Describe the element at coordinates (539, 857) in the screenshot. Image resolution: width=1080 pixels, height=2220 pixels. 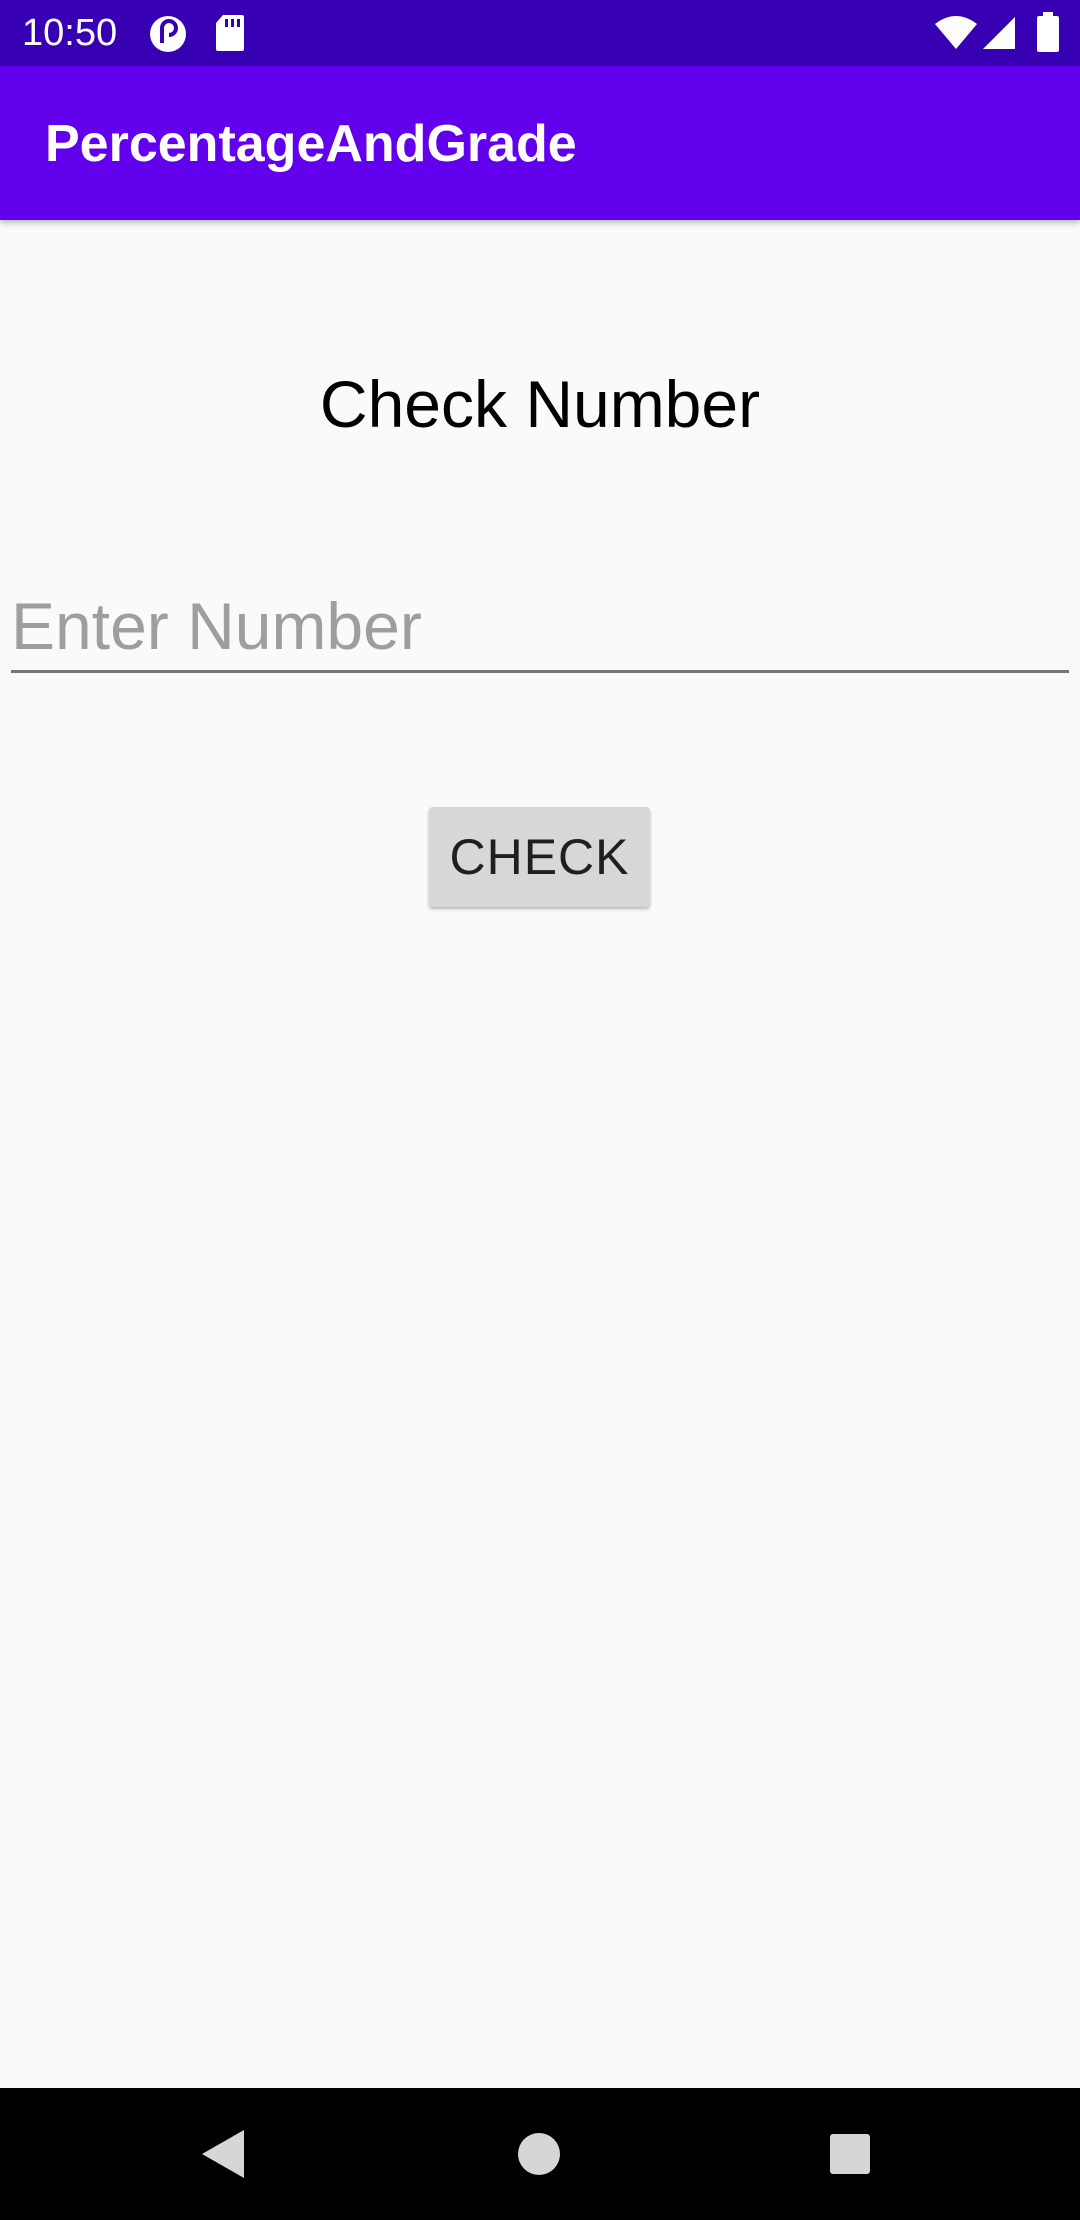
I see `check-button: CHECK` at that location.